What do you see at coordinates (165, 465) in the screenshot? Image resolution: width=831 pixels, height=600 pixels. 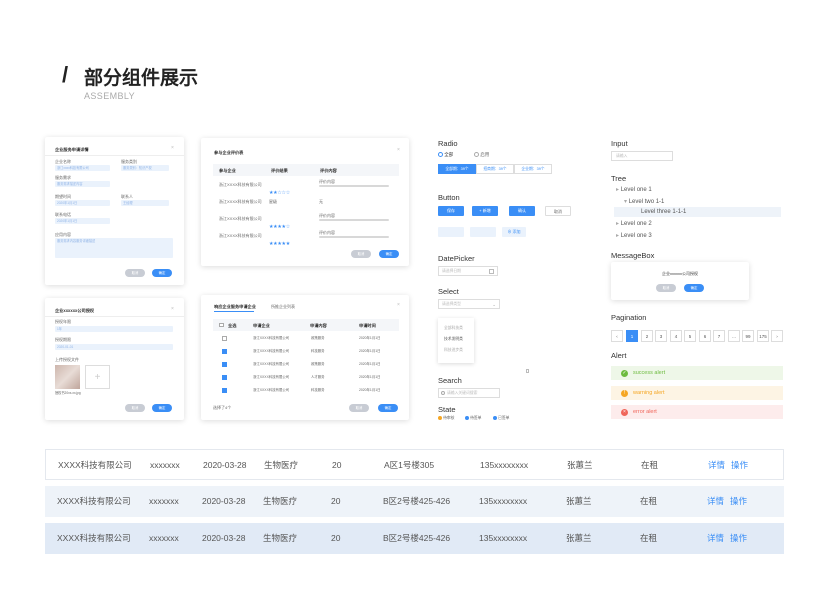 I see `cell-contact: xxxxxxx` at bounding box center [165, 465].